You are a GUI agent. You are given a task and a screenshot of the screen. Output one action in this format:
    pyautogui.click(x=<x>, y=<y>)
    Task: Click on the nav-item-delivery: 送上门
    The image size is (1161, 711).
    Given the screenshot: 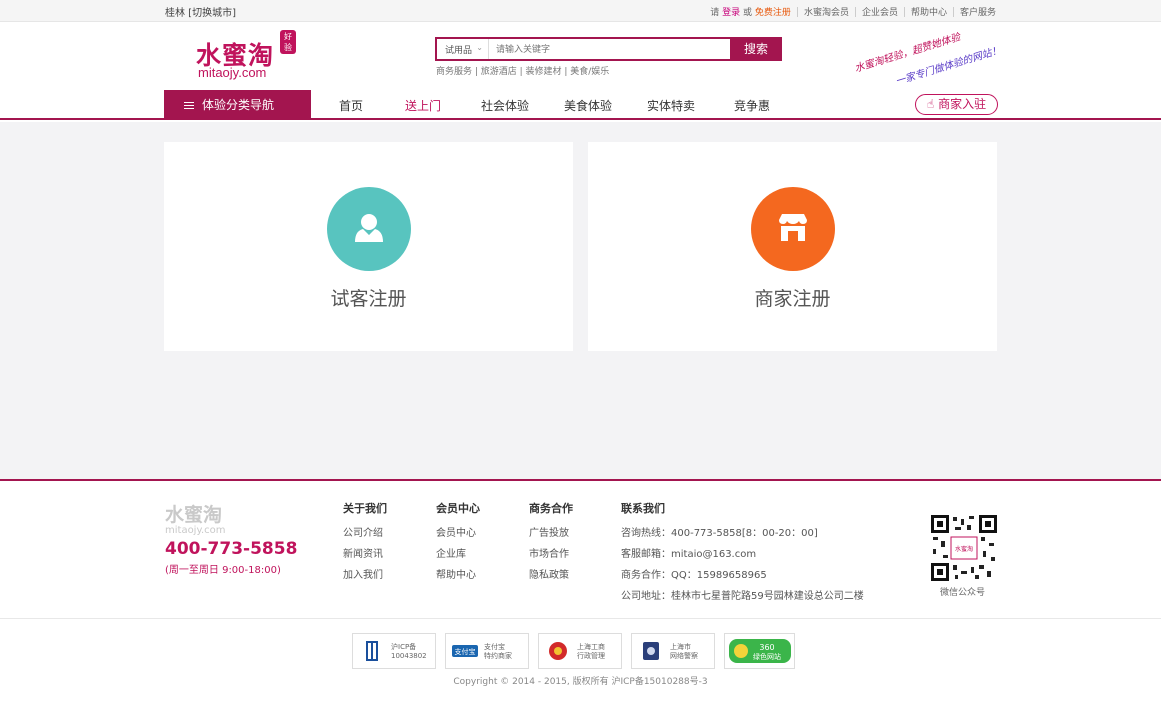 What is the action you would take?
    pyautogui.click(x=423, y=105)
    